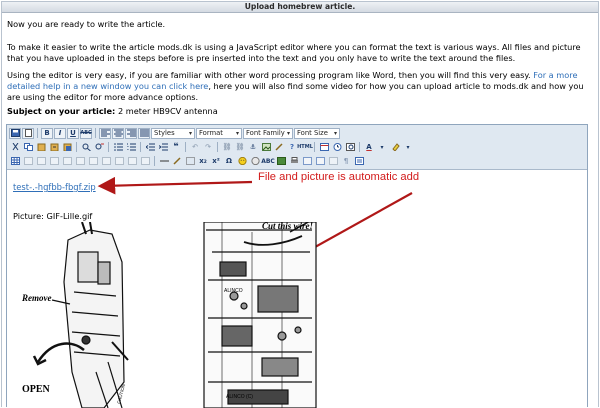  I want to click on visual-aid-icon, so click(190, 161).